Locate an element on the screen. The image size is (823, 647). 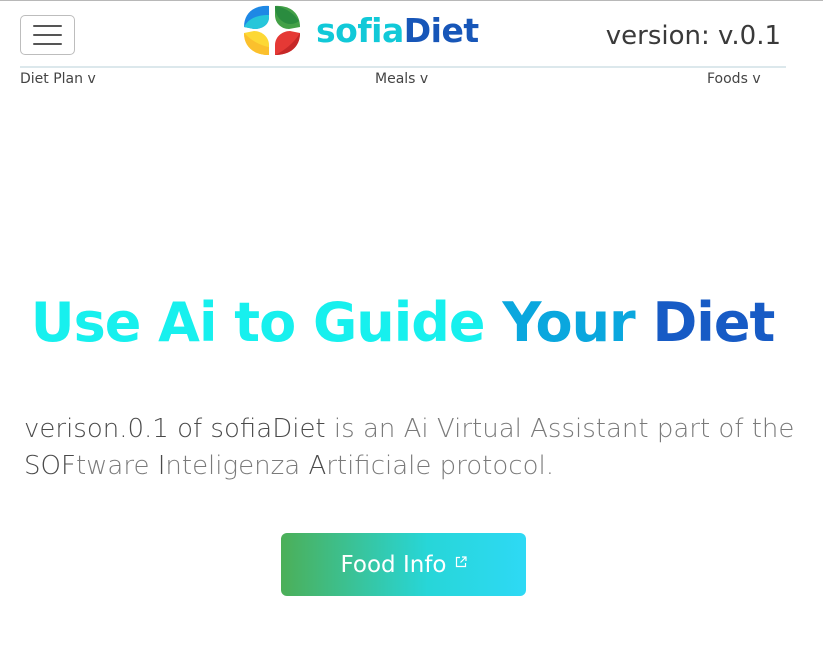
hero-title-part1: Use Ai to Guide is located at coordinates (258, 322).